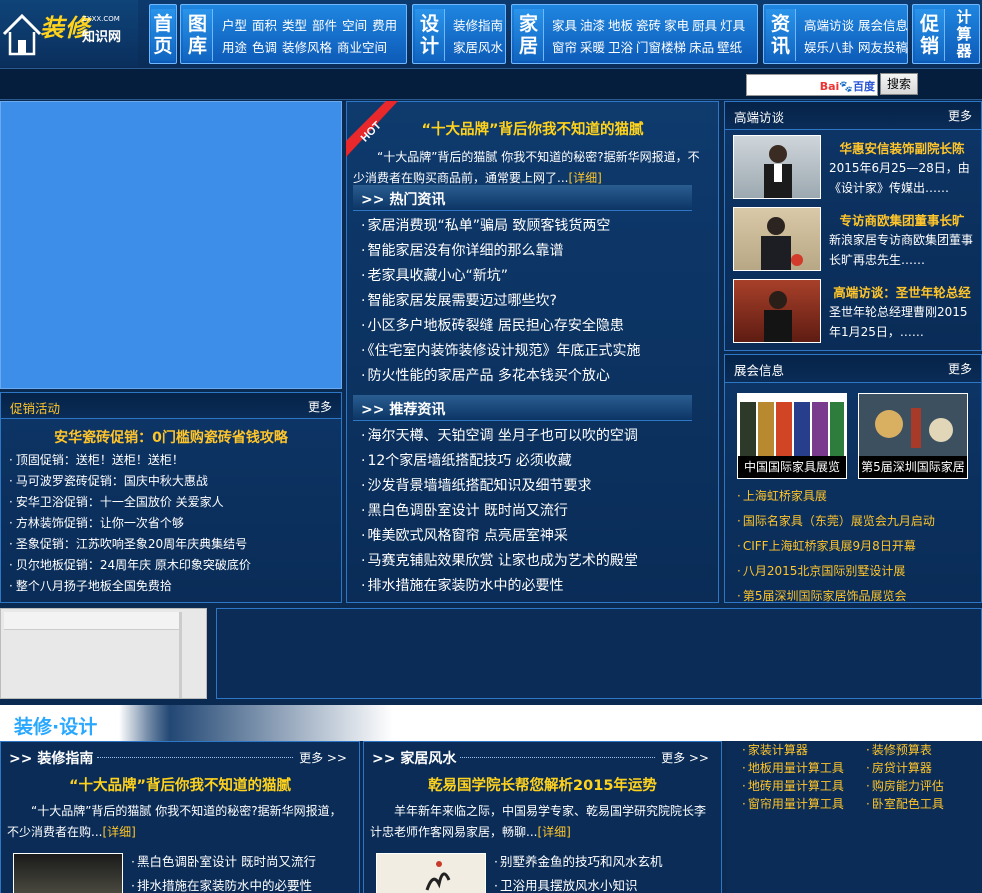 This screenshot has height=893, width=982. I want to click on nav-link: 油漆, so click(592, 25).